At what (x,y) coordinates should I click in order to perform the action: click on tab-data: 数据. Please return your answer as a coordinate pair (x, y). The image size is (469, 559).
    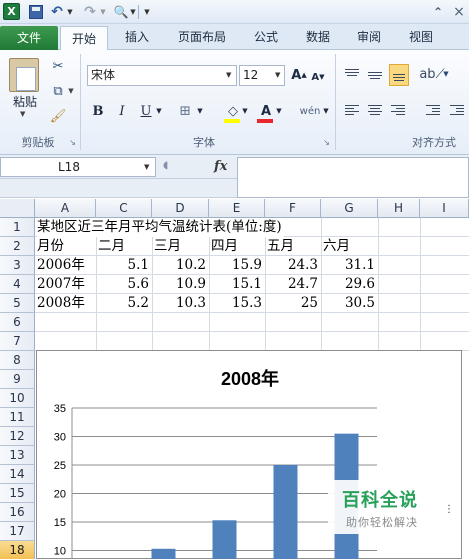
    Looking at the image, I should click on (318, 37).